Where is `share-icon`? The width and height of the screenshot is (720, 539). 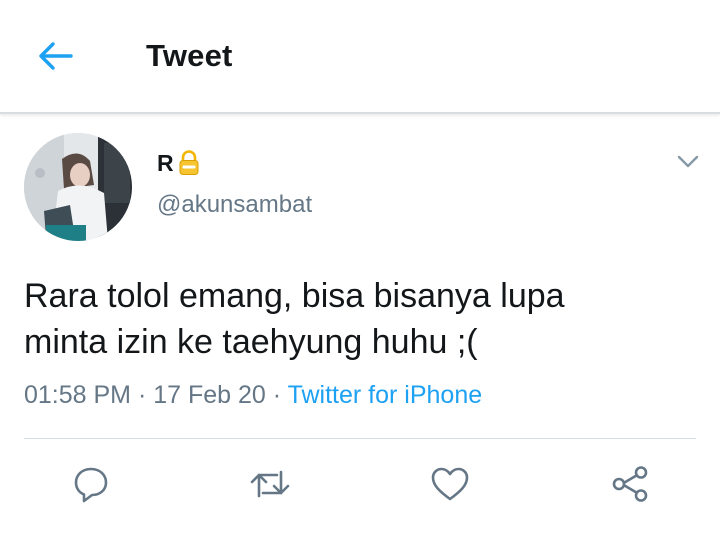
share-icon is located at coordinates (630, 486).